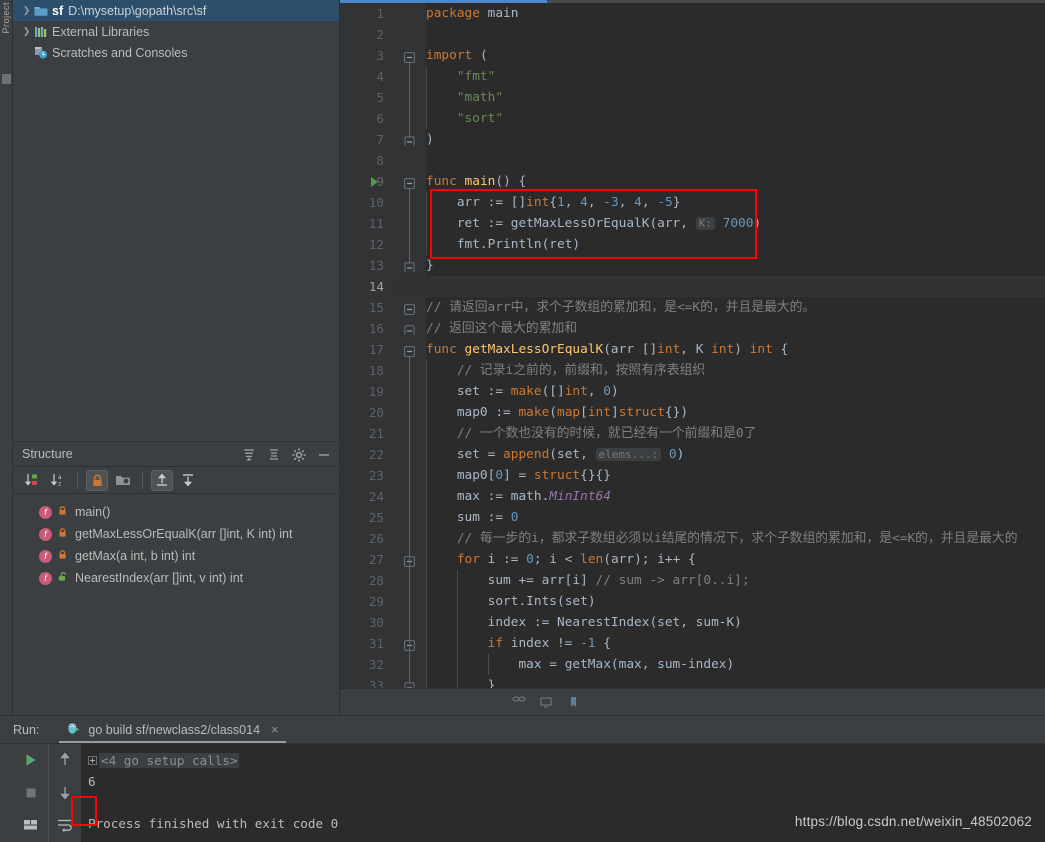 Image resolution: width=1045 pixels, height=842 pixels. Describe the element at coordinates (611, 202) in the screenshot. I see `code-token: -3` at that location.